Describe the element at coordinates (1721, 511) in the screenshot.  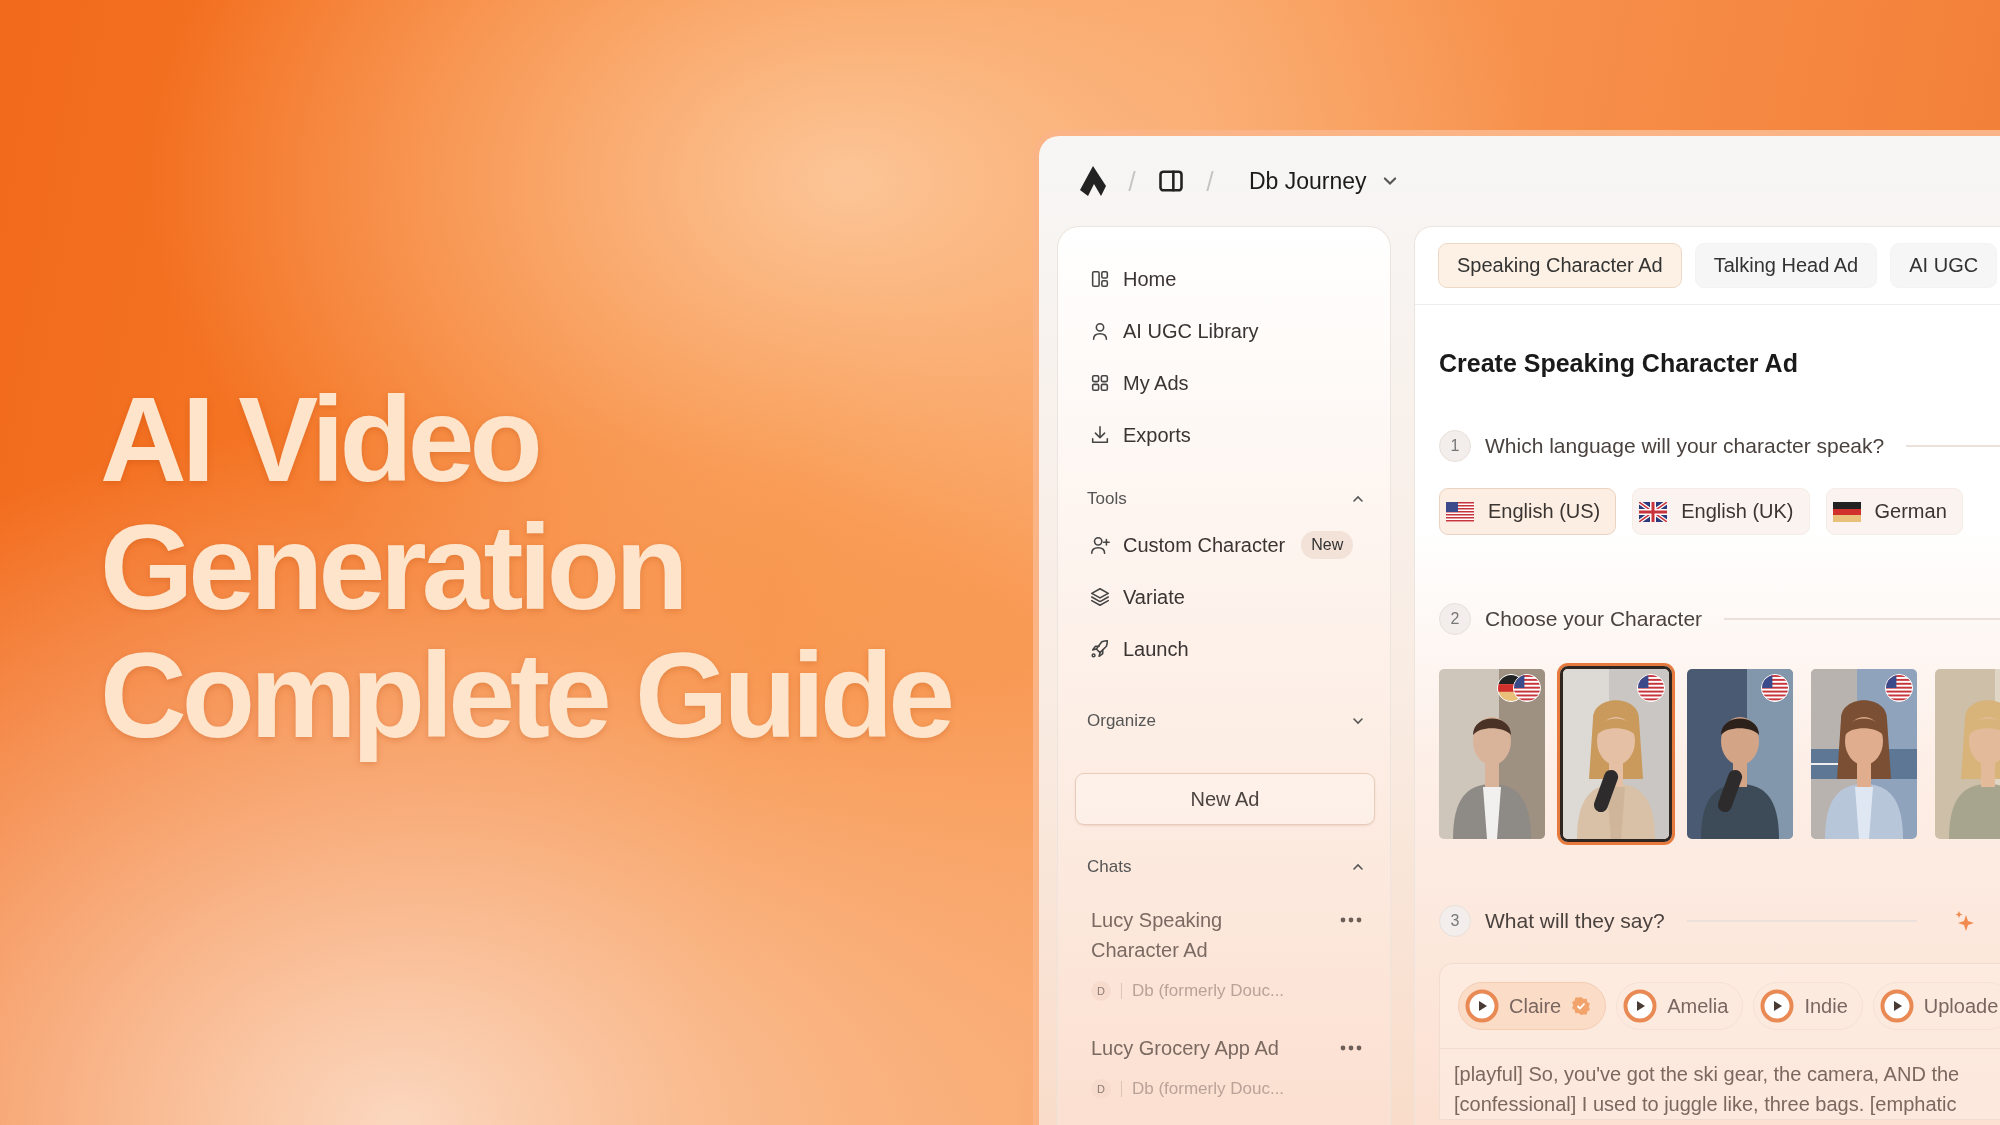
I see `language-chip: English (UK)` at that location.